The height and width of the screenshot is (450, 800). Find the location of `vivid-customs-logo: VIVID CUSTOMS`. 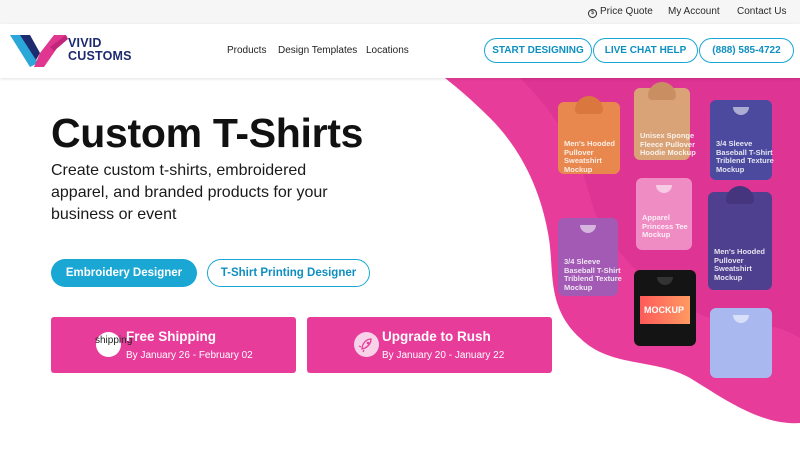

vivid-customs-logo: VIVID CUSTOMS is located at coordinates (75, 51).